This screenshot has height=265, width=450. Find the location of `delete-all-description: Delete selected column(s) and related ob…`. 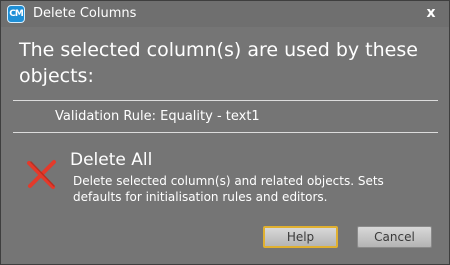

delete-all-description: Delete selected column(s) and related ob… is located at coordinates (228, 189).